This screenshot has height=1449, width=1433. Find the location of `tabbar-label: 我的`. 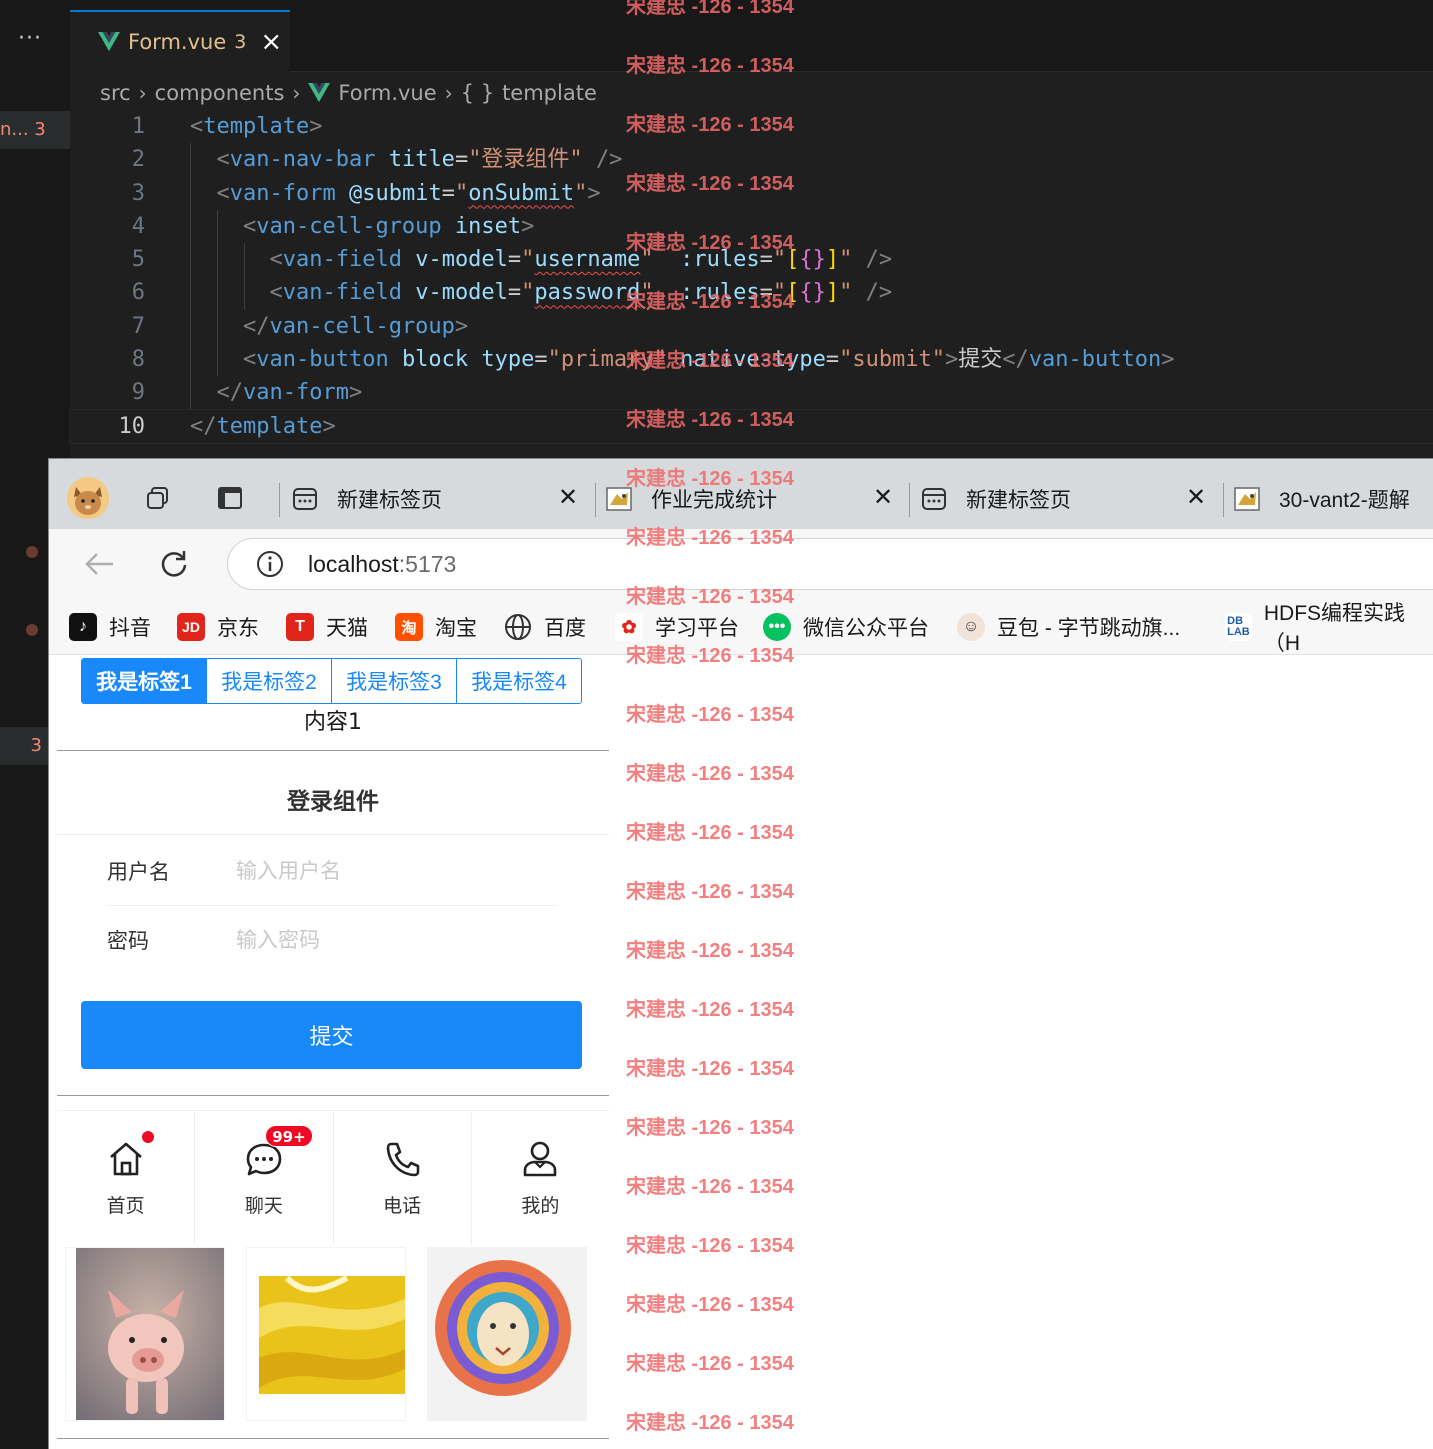

tabbar-label: 我的 is located at coordinates (540, 1206).